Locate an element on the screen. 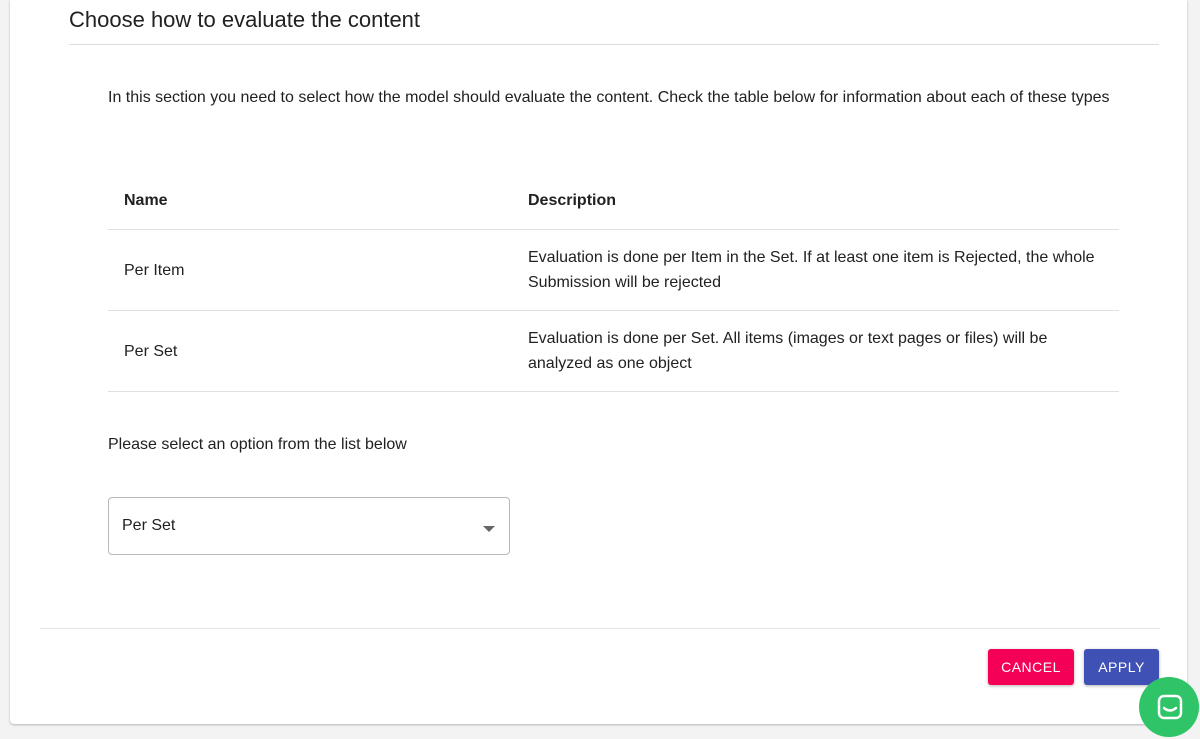  footer-divider is located at coordinates (600, 628).